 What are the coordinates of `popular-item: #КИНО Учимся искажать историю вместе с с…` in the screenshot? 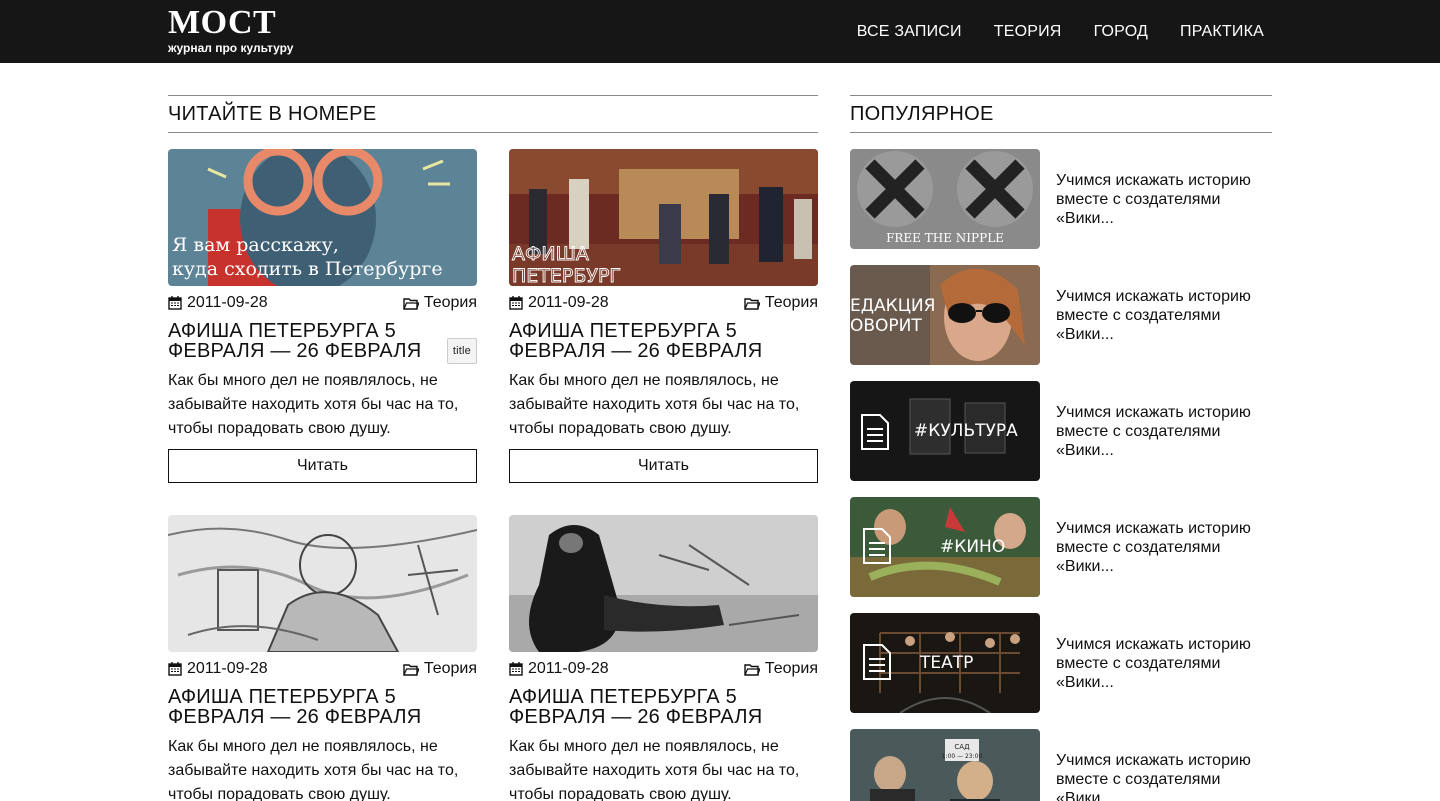 It's located at (1061, 547).